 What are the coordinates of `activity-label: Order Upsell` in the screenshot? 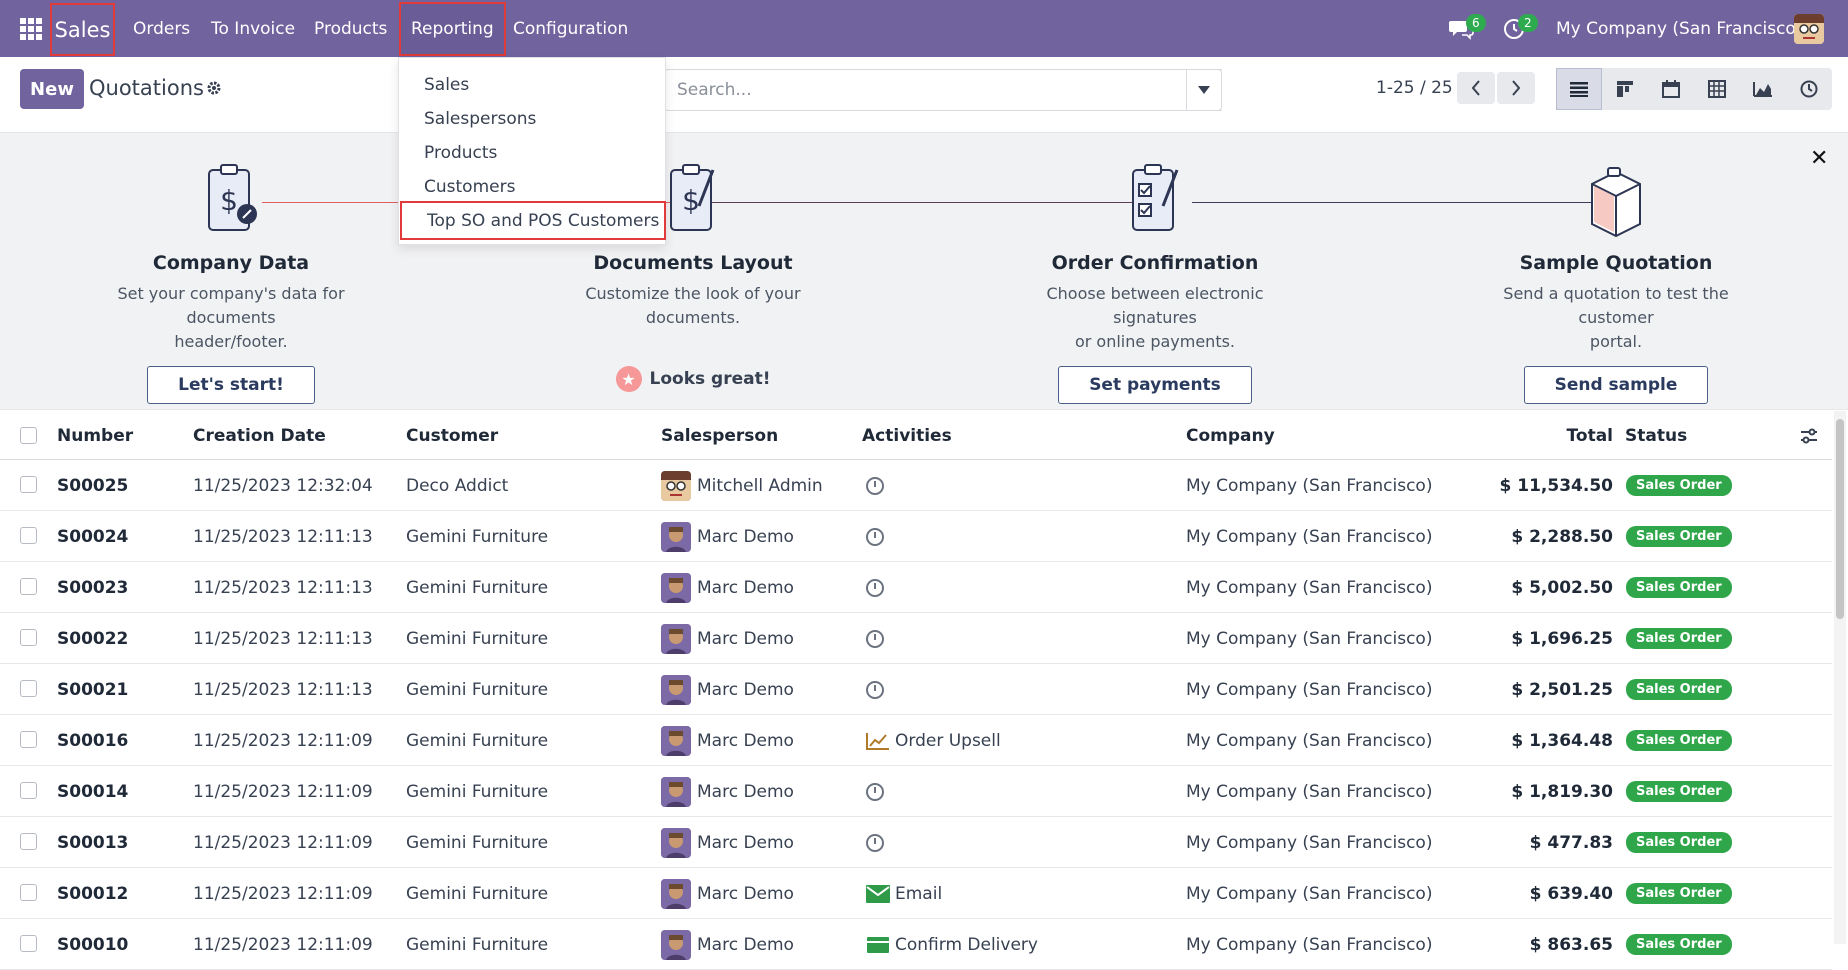 It's located at (948, 741).